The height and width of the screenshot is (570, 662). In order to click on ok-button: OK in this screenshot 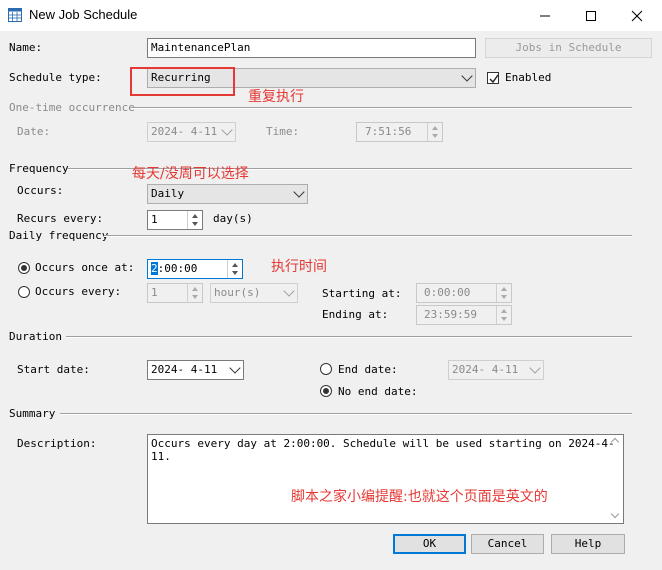, I will do `click(429, 544)`.